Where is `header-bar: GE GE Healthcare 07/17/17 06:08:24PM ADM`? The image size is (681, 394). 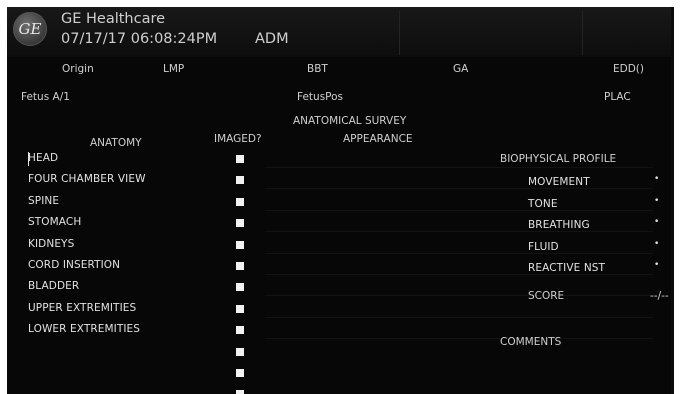 header-bar: GE GE Healthcare 07/17/17 06:08:24PM ADM is located at coordinates (340, 32).